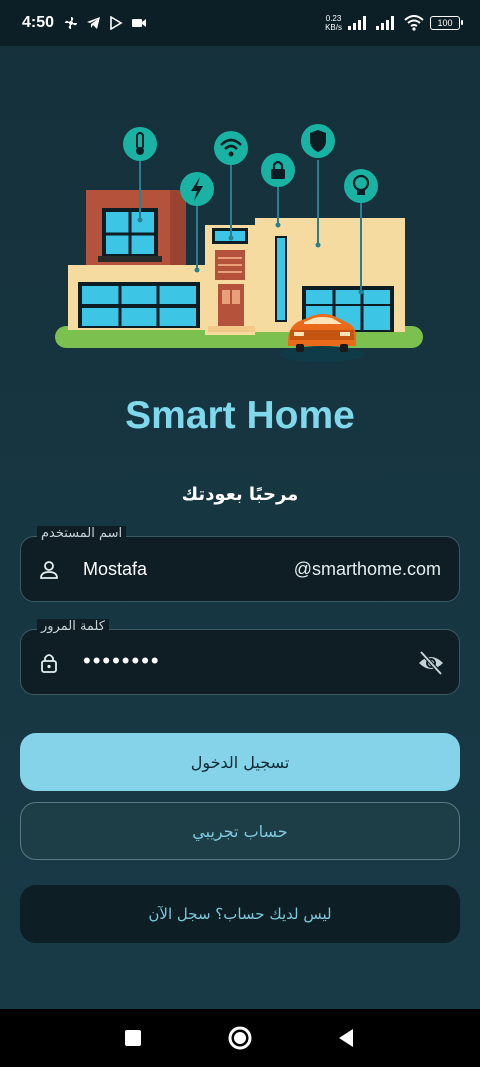 The image size is (480, 1067). Describe the element at coordinates (318, 141) in the screenshot. I see `shield-icon` at that location.